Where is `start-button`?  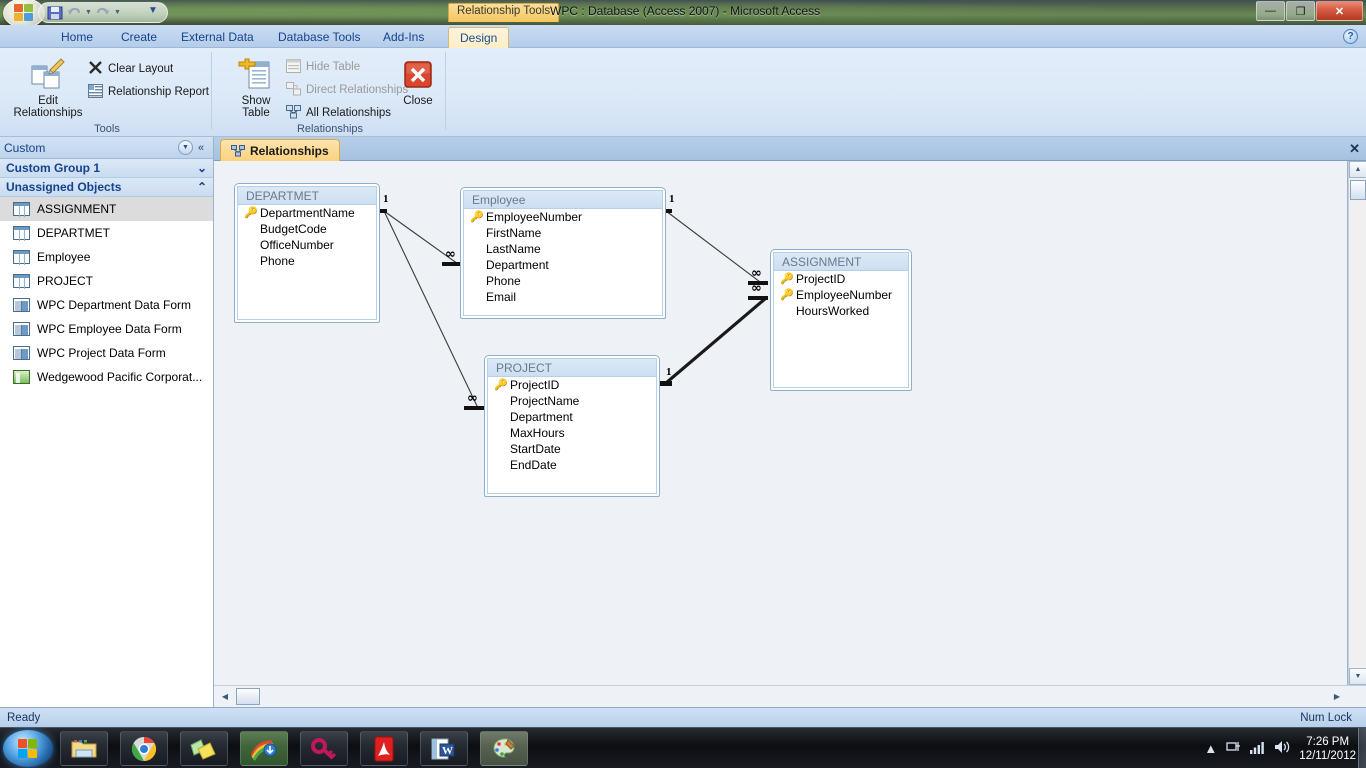
start-button is located at coordinates (28, 748).